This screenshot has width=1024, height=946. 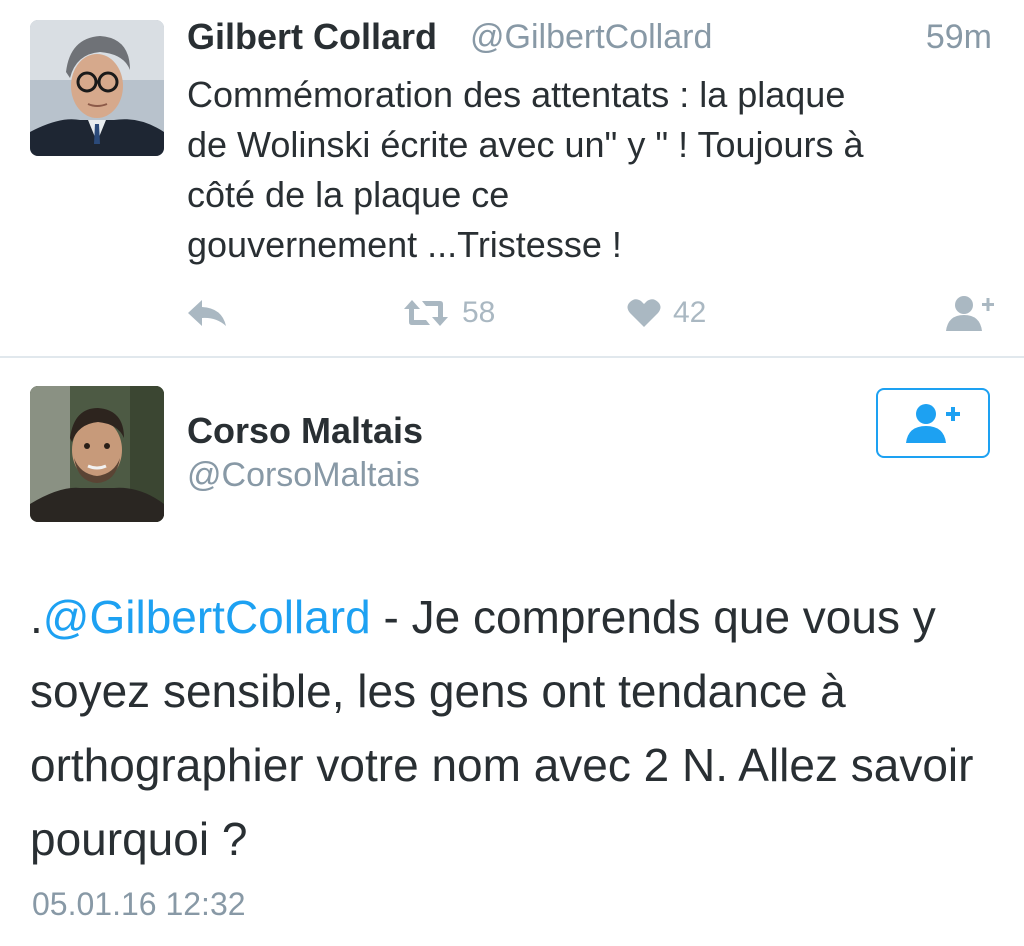 What do you see at coordinates (644, 313) in the screenshot?
I see `heart-icon` at bounding box center [644, 313].